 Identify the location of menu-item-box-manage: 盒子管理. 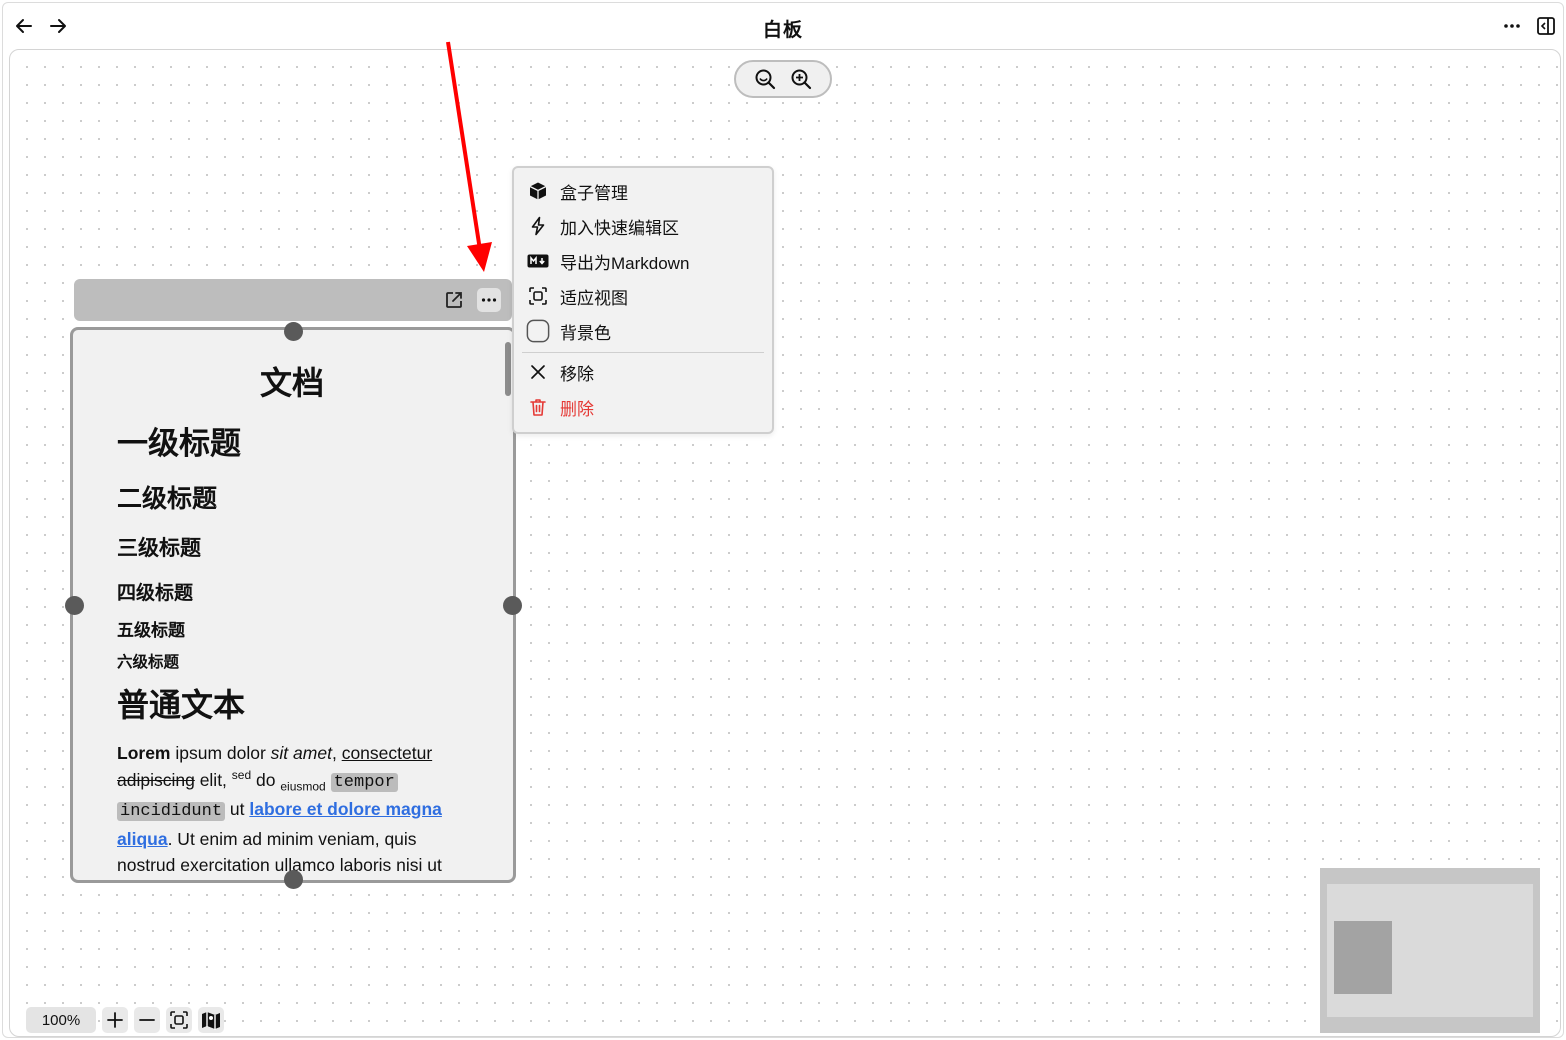
(644, 191).